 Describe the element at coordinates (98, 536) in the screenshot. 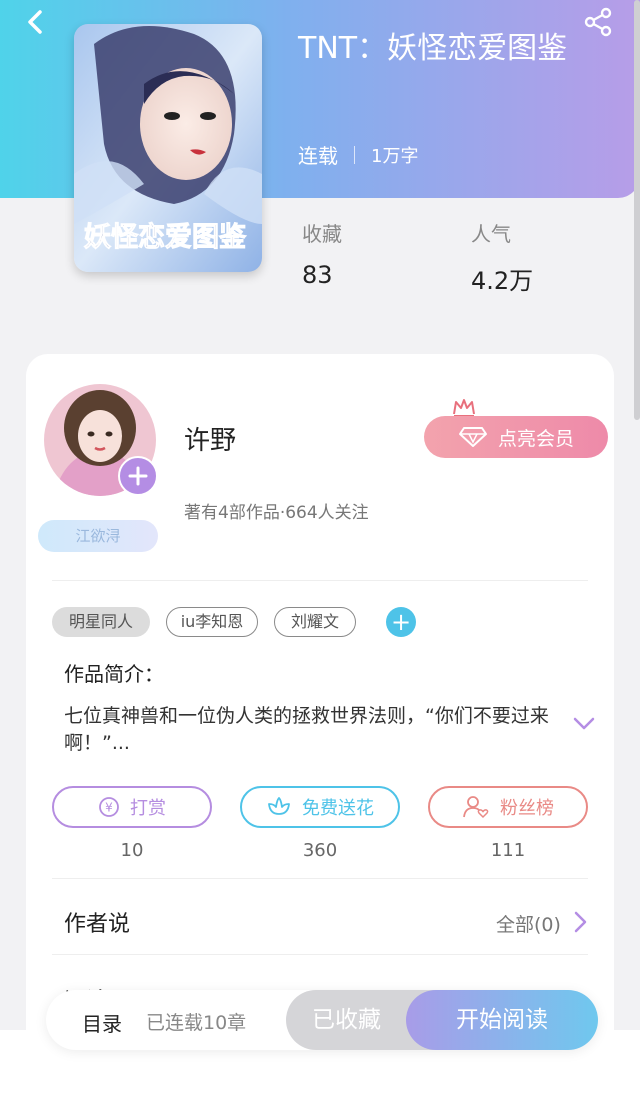

I see `fan-badge: 江欲浔` at that location.